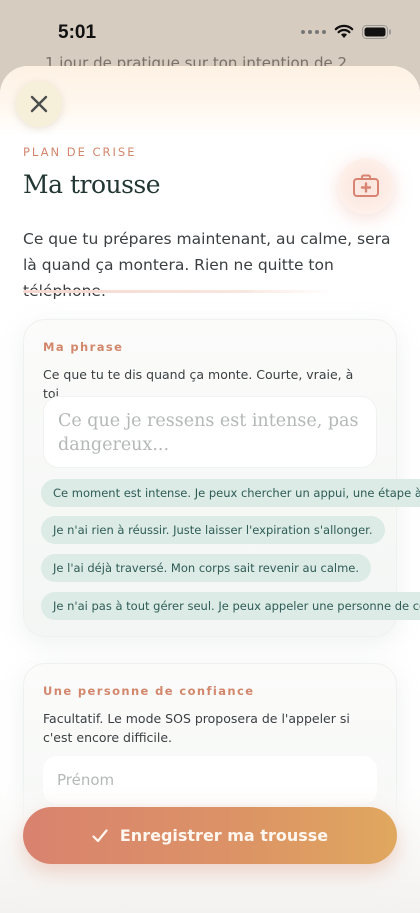 The width and height of the screenshot is (420, 913). What do you see at coordinates (224, 835) in the screenshot?
I see `save-button-label: Enregistrer ma trousse` at bounding box center [224, 835].